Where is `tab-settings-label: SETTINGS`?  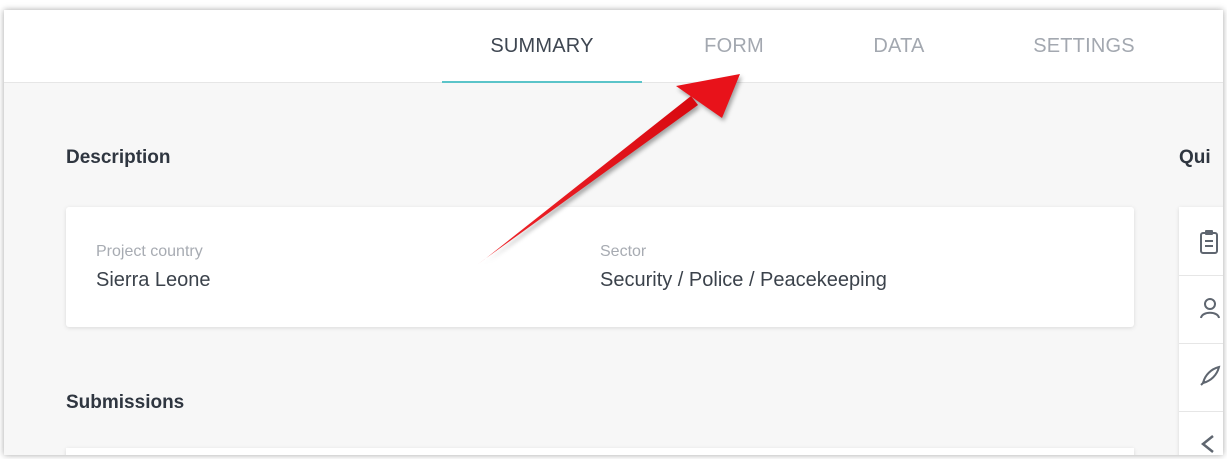 tab-settings-label: SETTINGS is located at coordinates (1084, 45).